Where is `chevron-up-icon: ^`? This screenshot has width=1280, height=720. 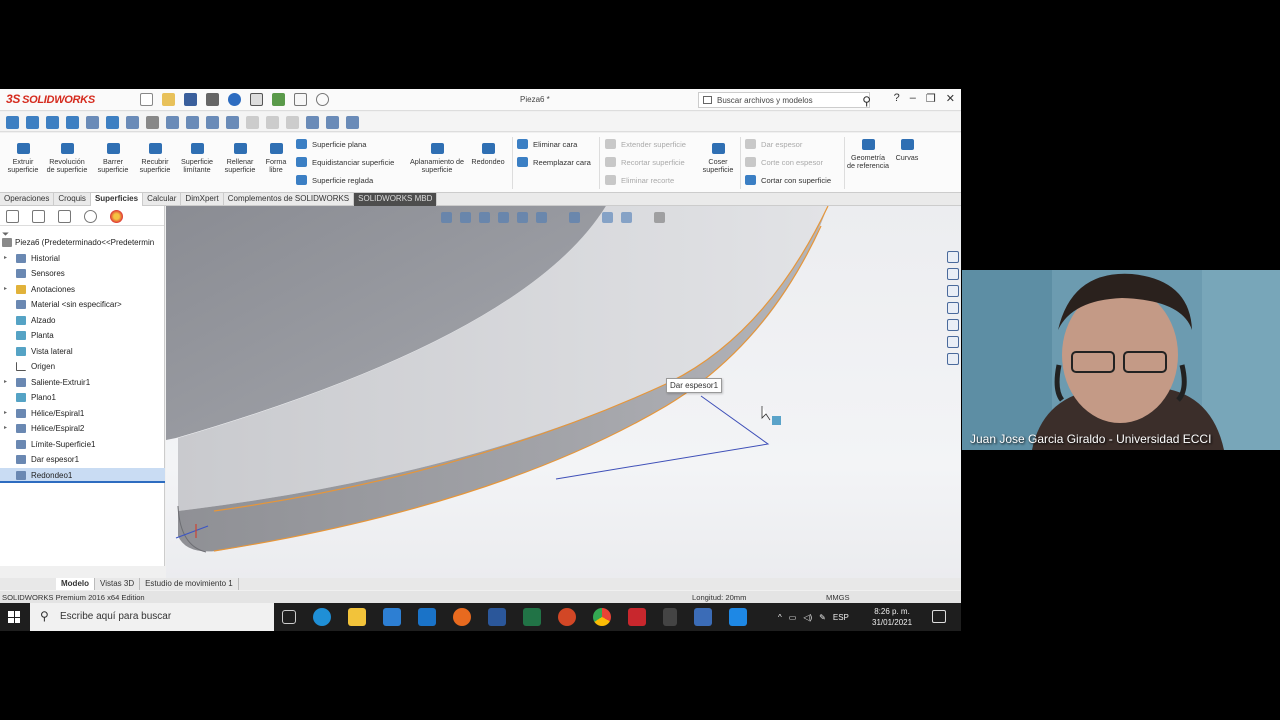
chevron-up-icon: ^ is located at coordinates (780, 617).